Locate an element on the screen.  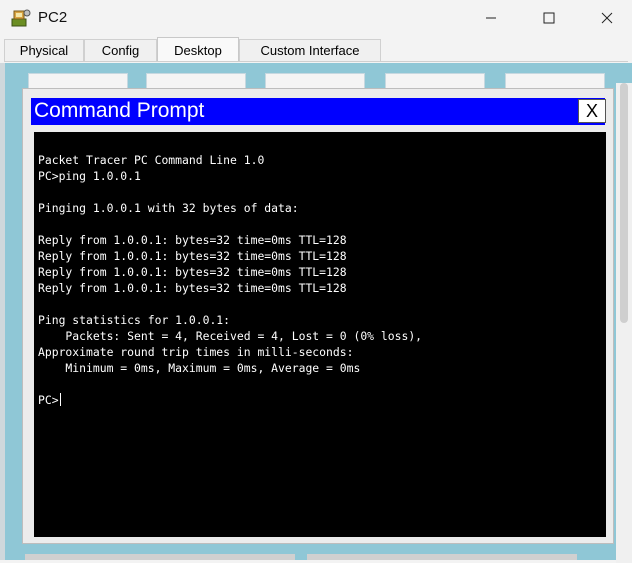
tab-desktop: Desktop is located at coordinates (198, 49).